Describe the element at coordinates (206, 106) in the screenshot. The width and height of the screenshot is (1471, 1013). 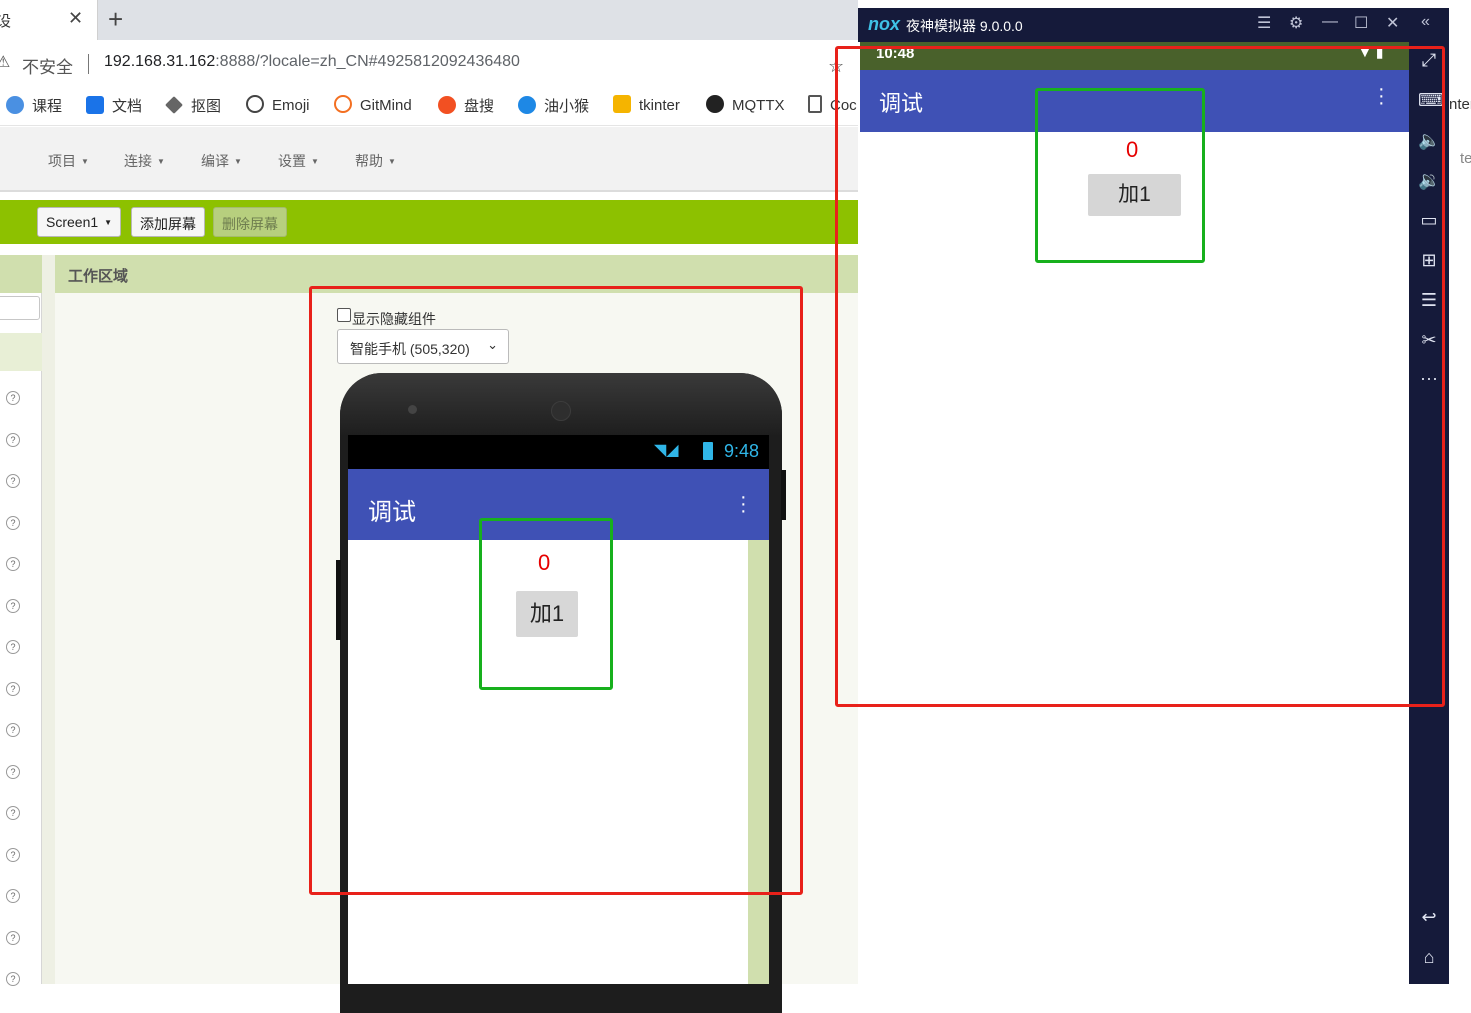
I see `bookmark-label: 抠图` at that location.